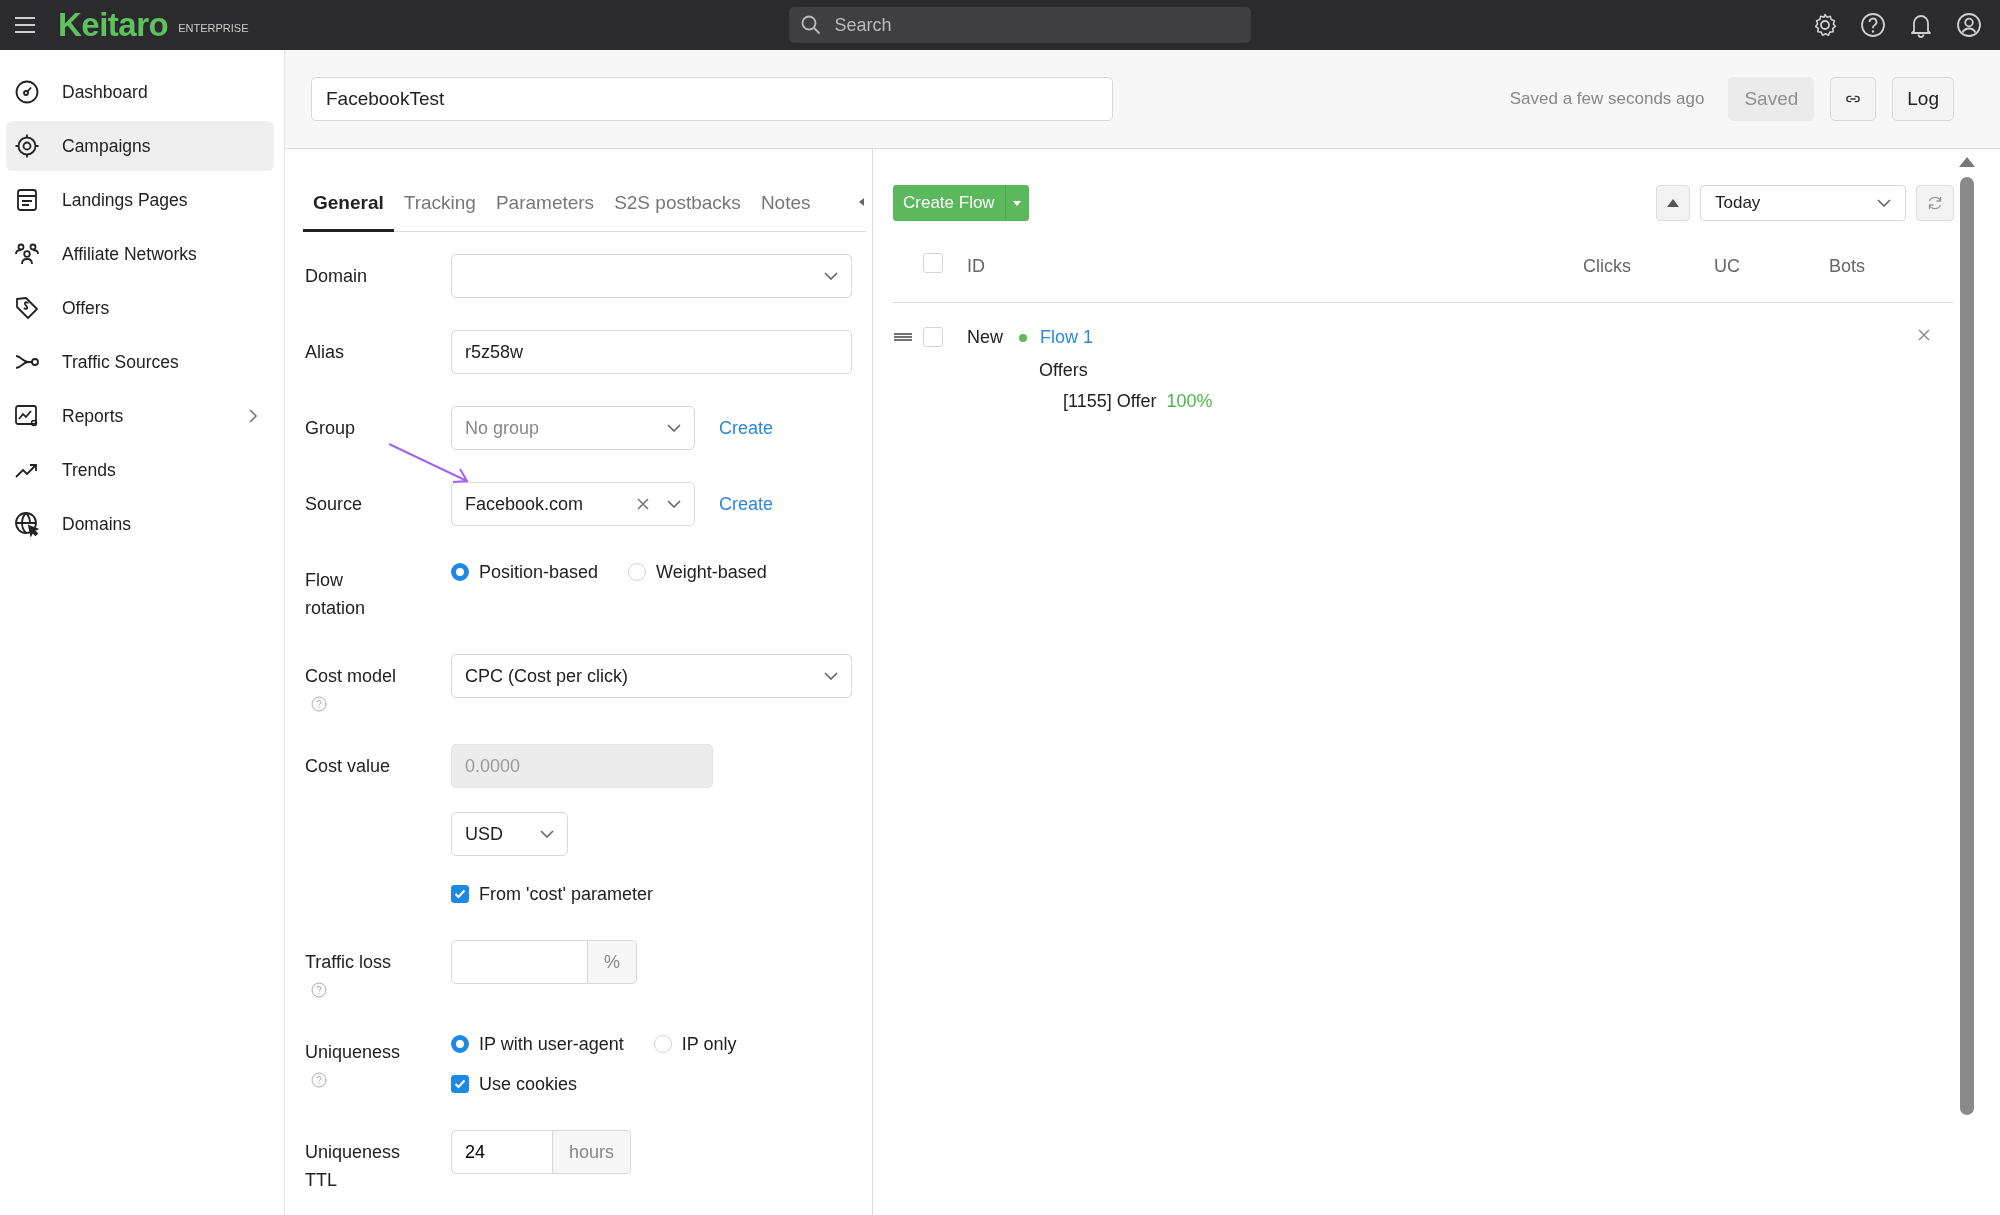 This screenshot has width=2000, height=1215. Describe the element at coordinates (810, 25) in the screenshot. I see `search-icon` at that location.